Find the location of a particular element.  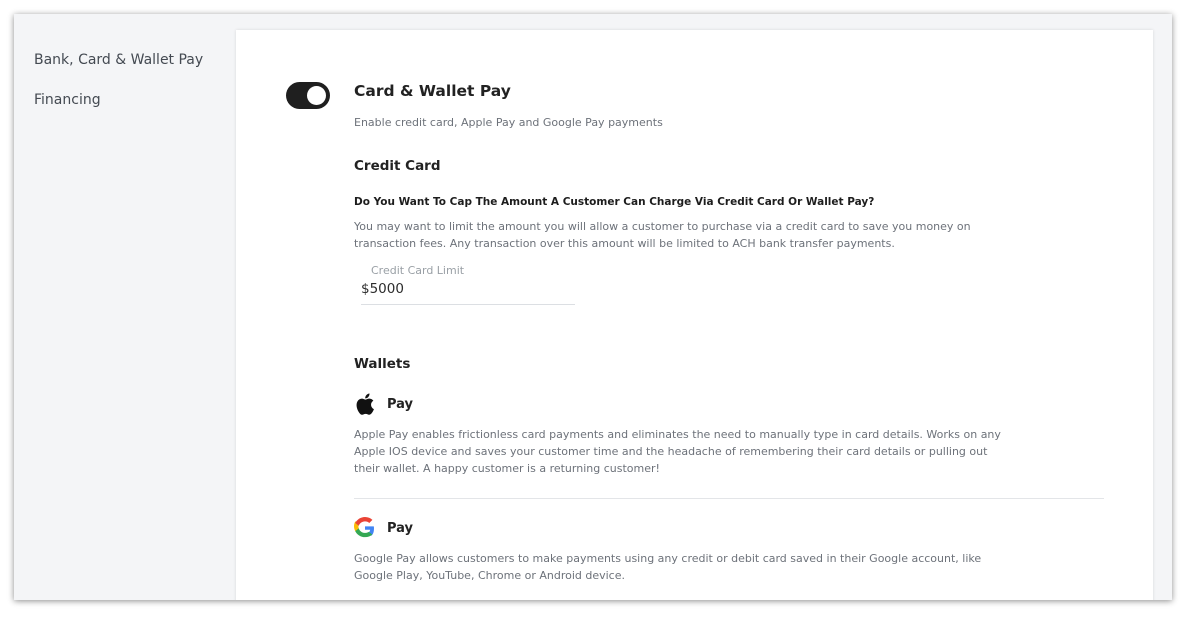

card-wallet-pay-toggle is located at coordinates (308, 95).